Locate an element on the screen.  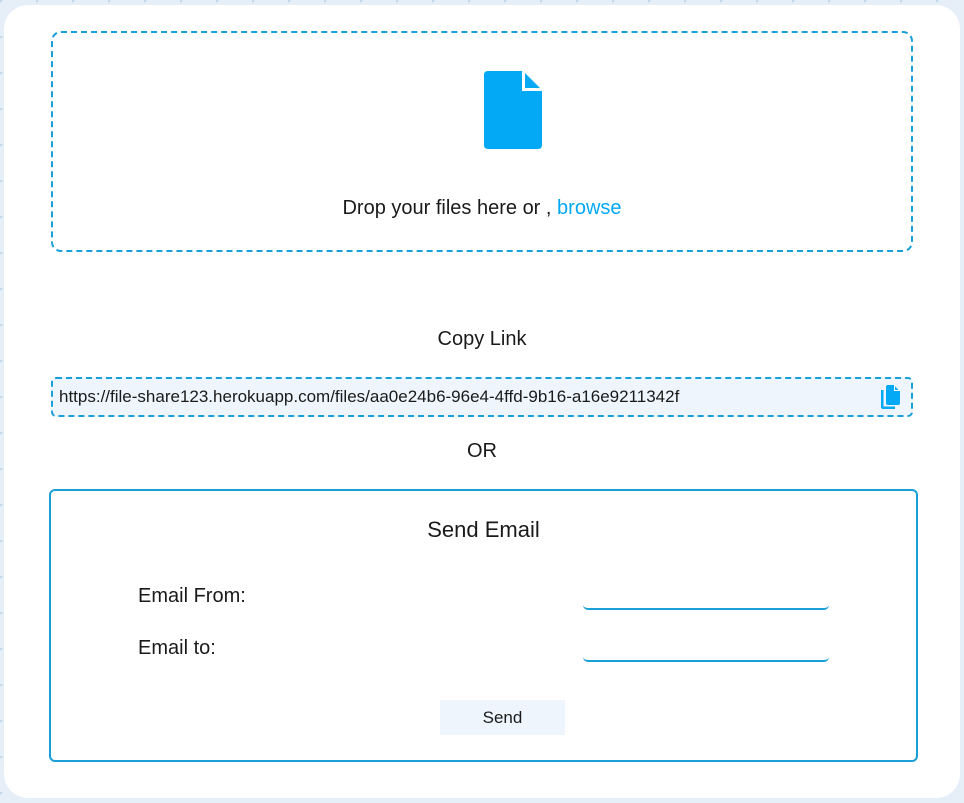
file-icon is located at coordinates (513, 110).